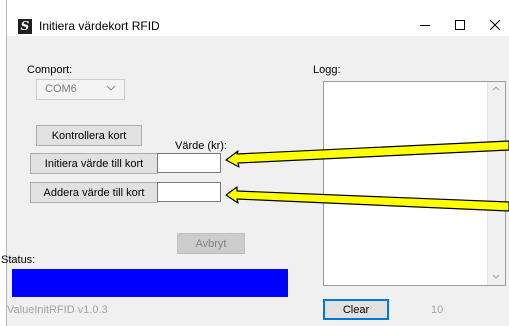  I want to click on chevron-down-icon, so click(111, 88).